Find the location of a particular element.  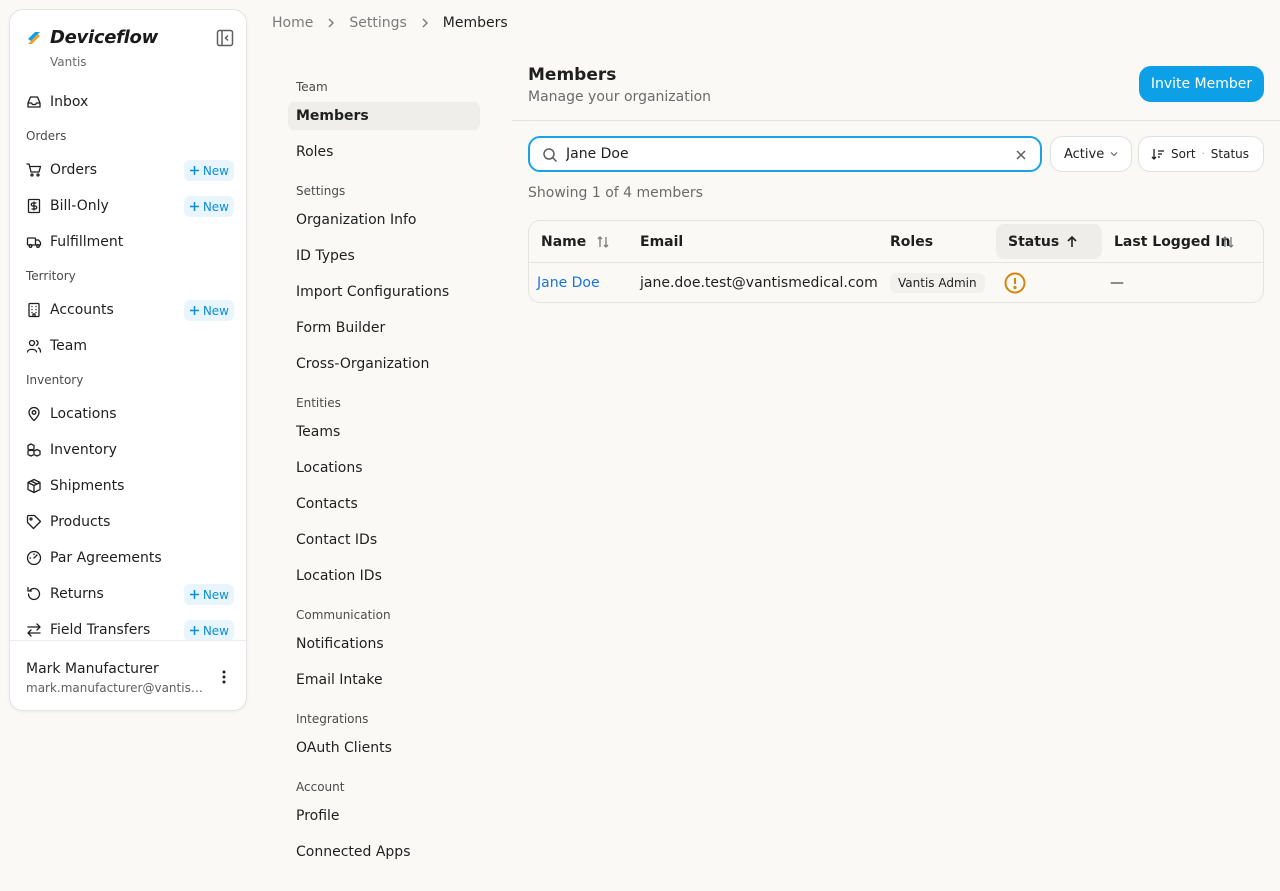

search-icon is located at coordinates (550, 155).